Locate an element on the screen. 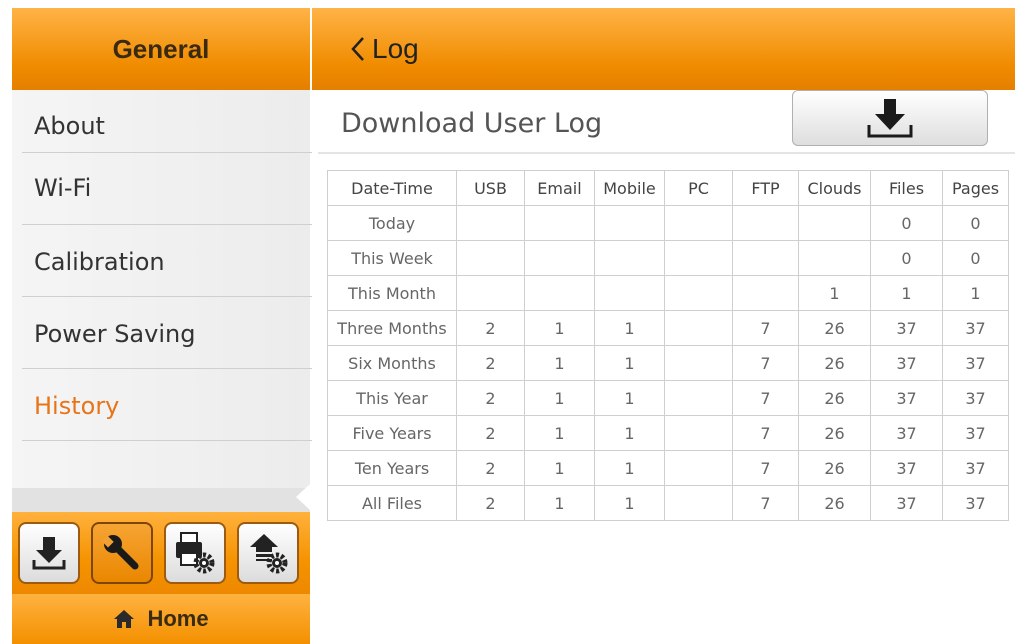  sidebar-item-label: Power Saving is located at coordinates (115, 334).